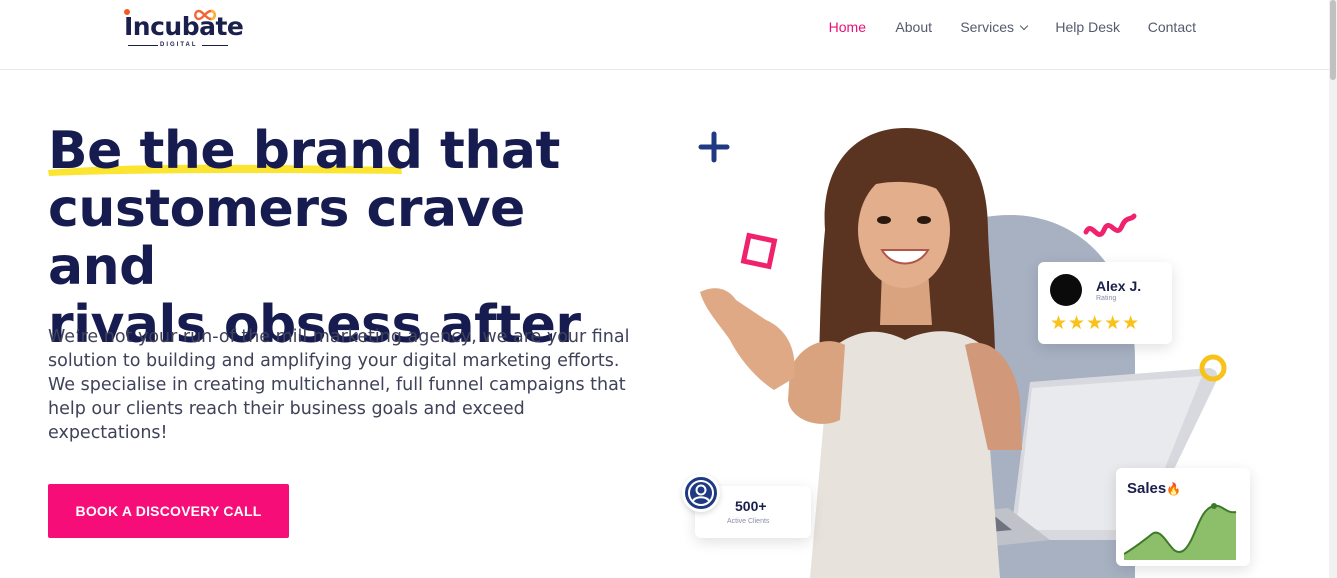 This screenshot has height=578, width=1337. Describe the element at coordinates (1333, 289) in the screenshot. I see `page-scrollbar` at that location.